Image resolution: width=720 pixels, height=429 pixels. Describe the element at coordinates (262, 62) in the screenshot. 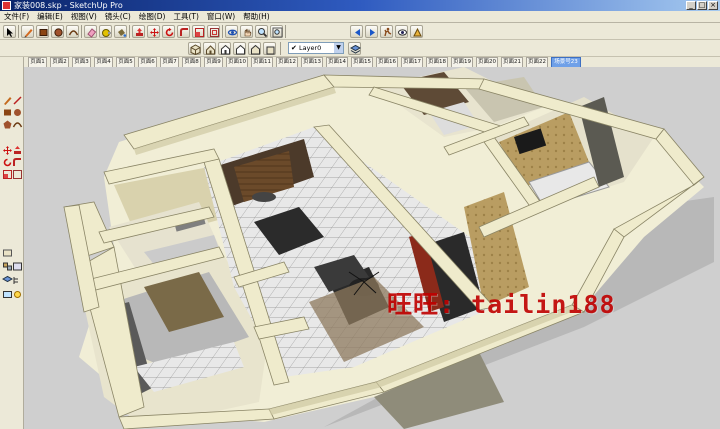

I see `tab-page-11: 页面11` at that location.